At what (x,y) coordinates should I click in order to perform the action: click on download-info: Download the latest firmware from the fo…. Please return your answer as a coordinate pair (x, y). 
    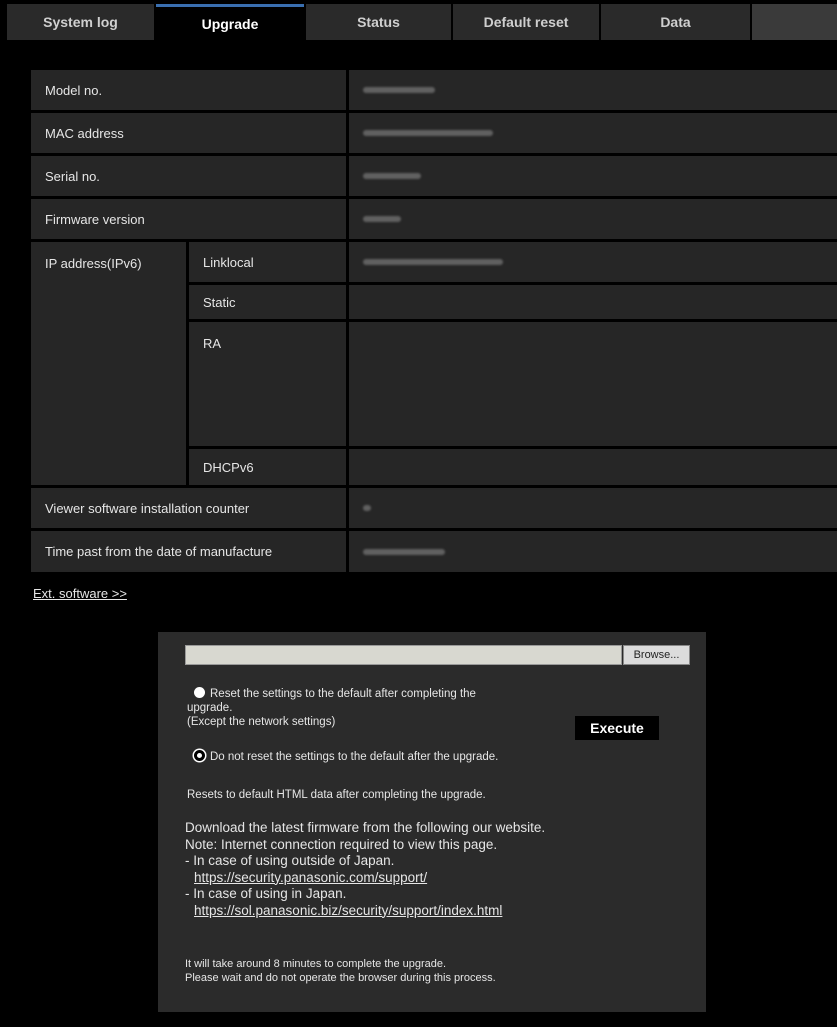
    Looking at the image, I should click on (365, 869).